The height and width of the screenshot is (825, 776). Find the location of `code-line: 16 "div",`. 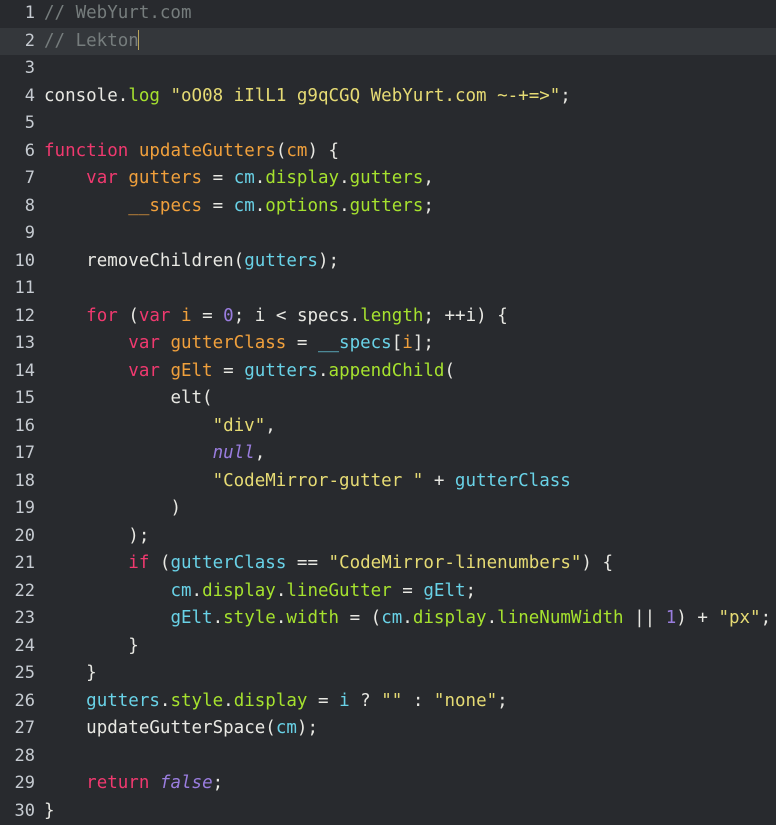

code-line: 16 "div", is located at coordinates (388, 427).